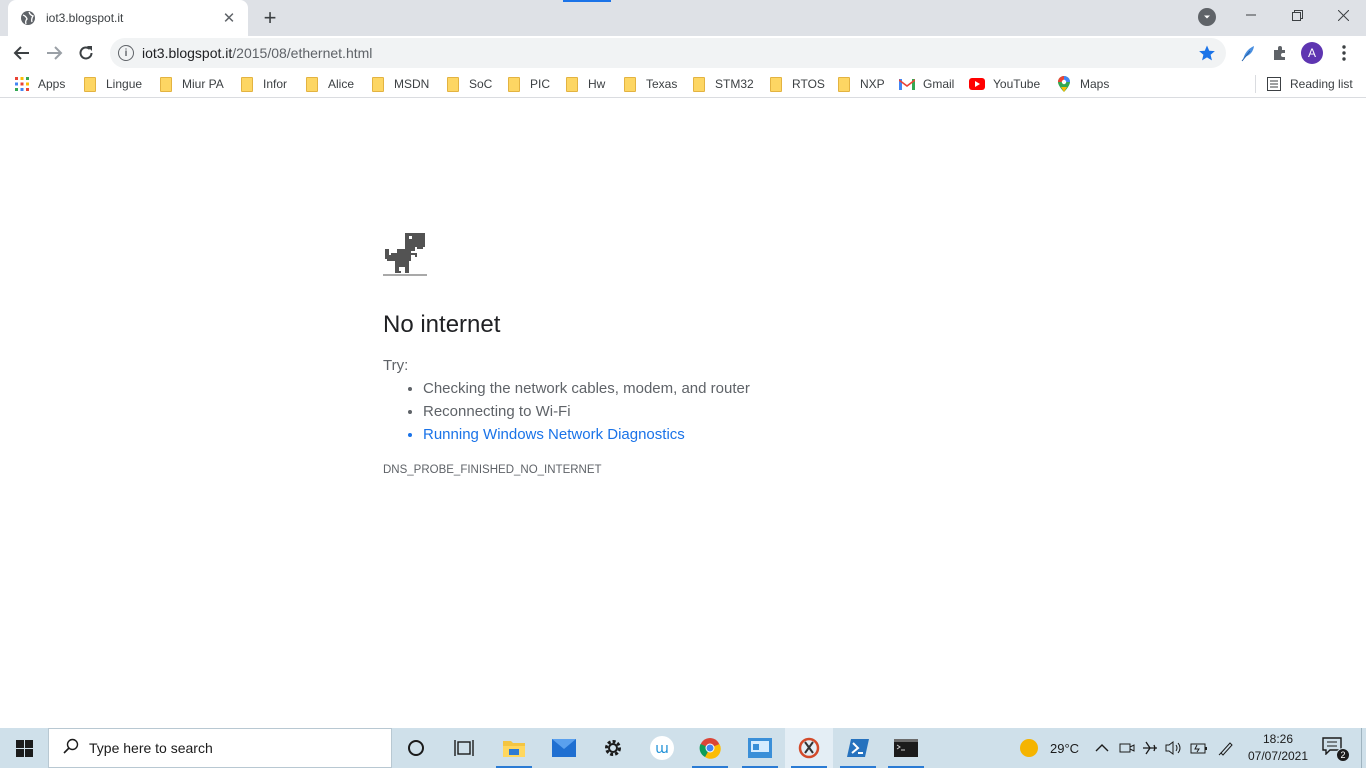  What do you see at coordinates (1297, 15) in the screenshot?
I see `restore-button` at bounding box center [1297, 15].